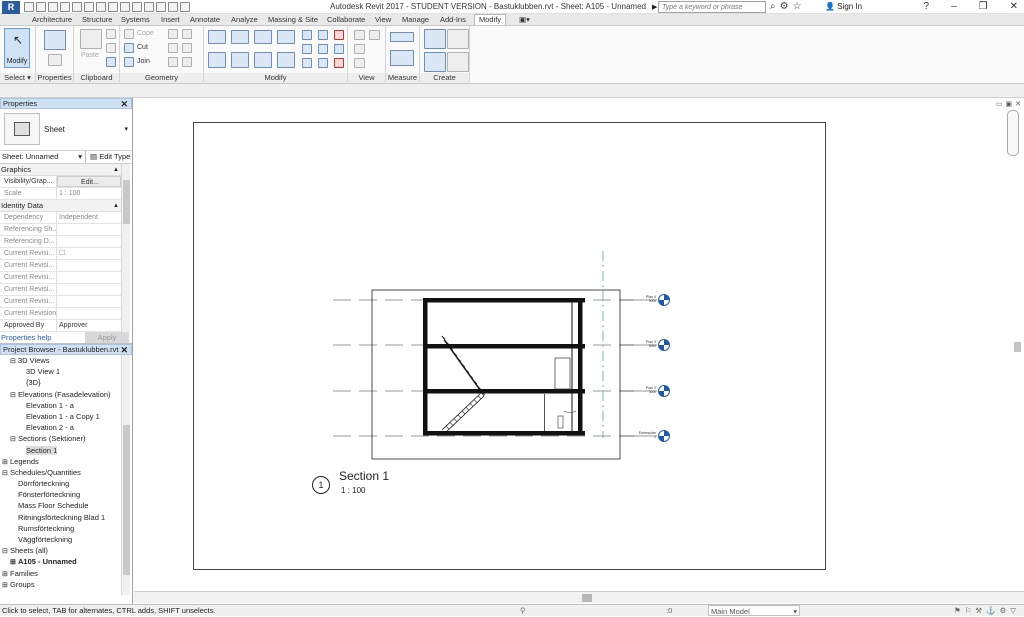 Image resolution: width=1024 pixels, height=617 pixels. What do you see at coordinates (113, 7) in the screenshot?
I see `dimension-icon` at bounding box center [113, 7].